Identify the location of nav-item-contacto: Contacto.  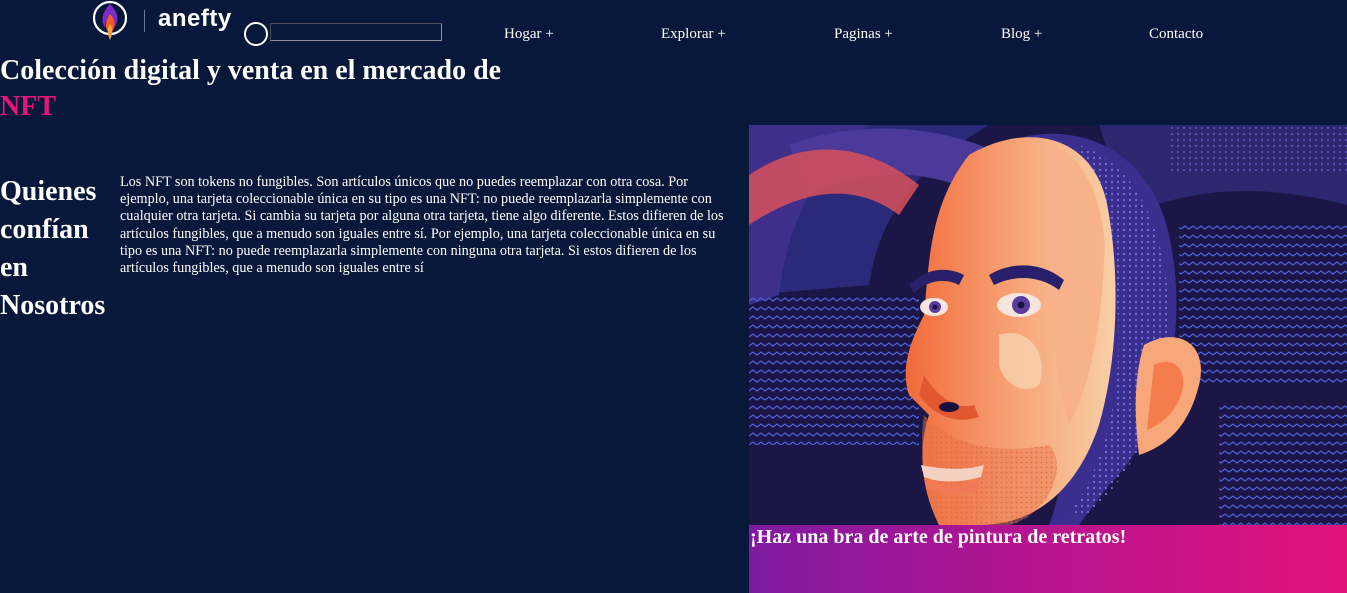
(1176, 34).